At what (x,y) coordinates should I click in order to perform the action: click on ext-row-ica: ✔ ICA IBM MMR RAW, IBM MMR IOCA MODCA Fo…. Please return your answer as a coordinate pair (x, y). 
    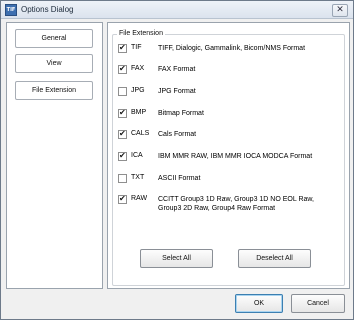
    Looking at the image, I should click on (230, 157).